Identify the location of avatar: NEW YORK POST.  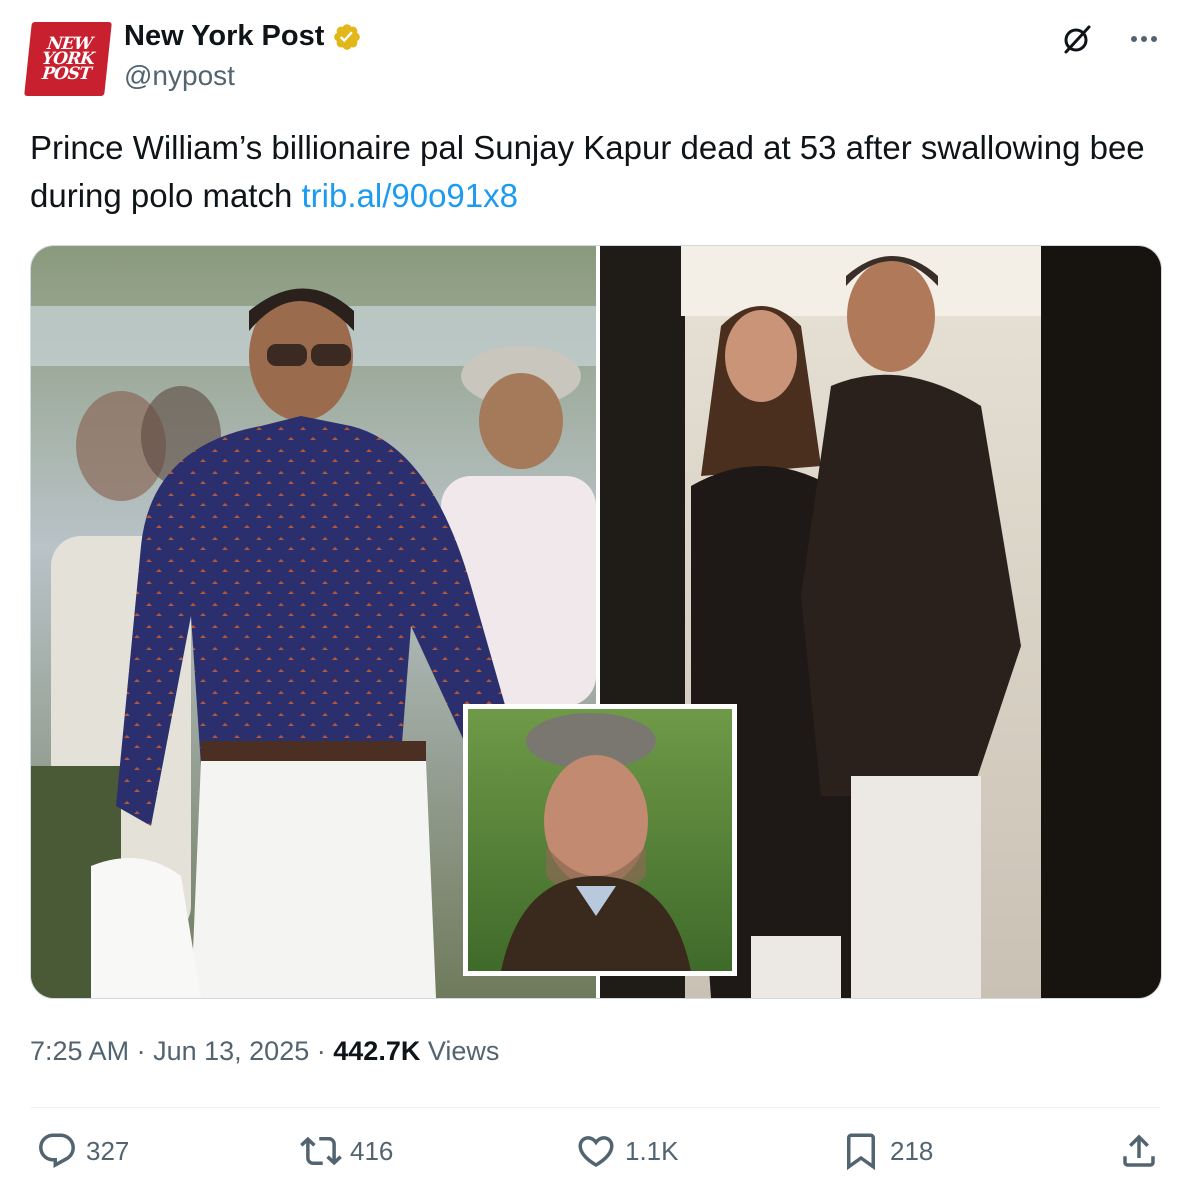
(68, 59).